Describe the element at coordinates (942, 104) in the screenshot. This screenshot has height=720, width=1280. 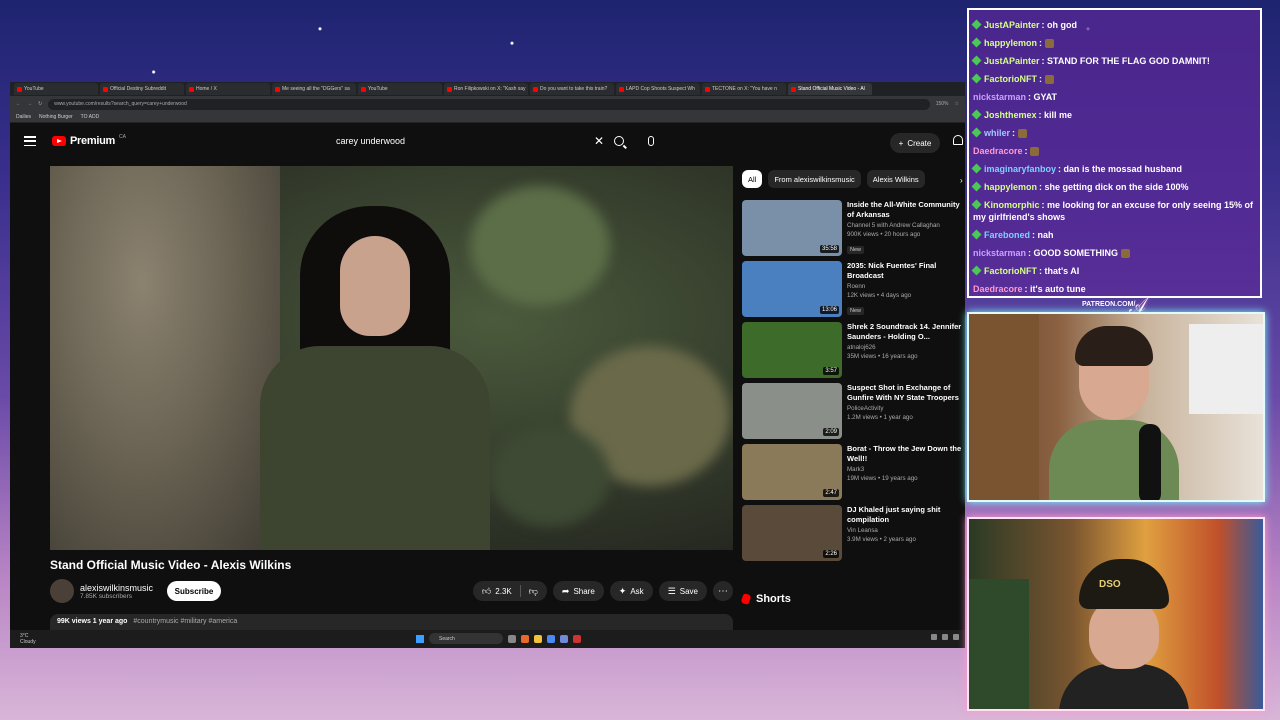
I see `zoom-level: 150%` at that location.